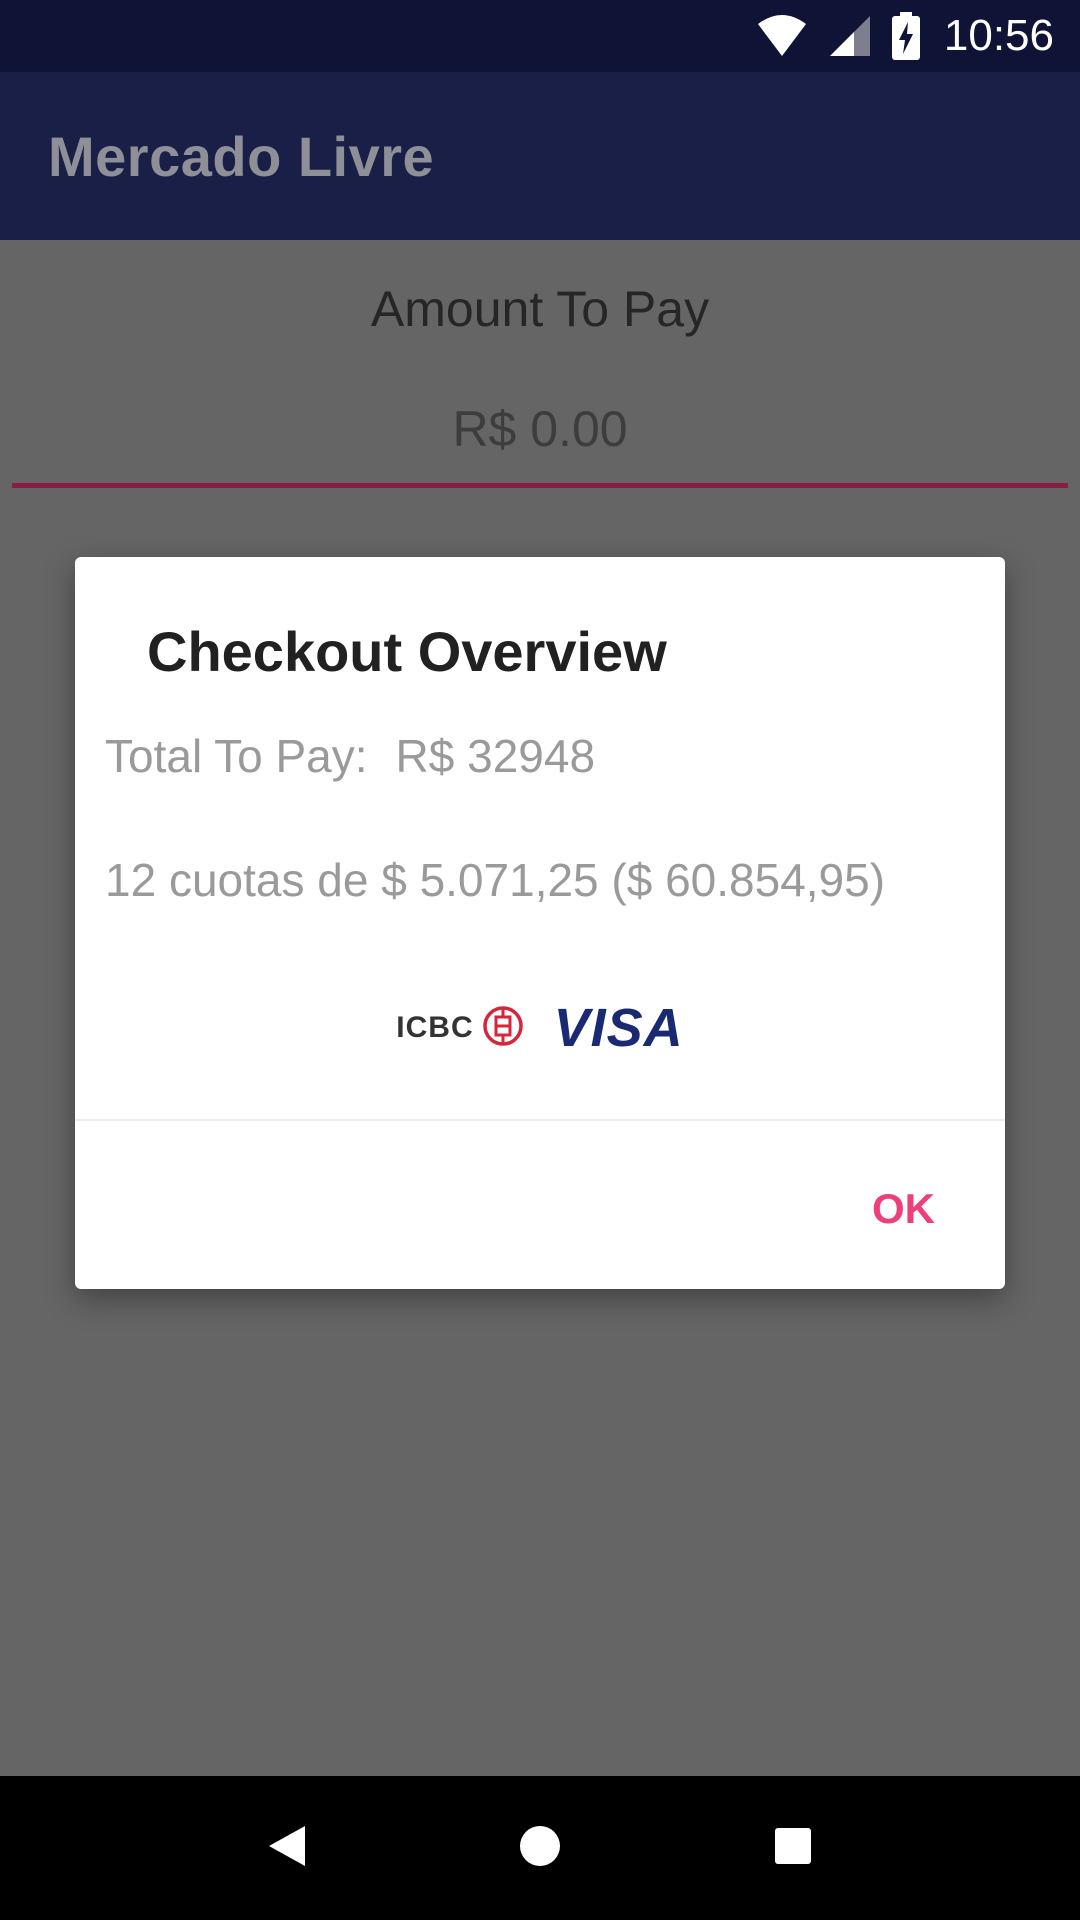 Image resolution: width=1080 pixels, height=1920 pixels. Describe the element at coordinates (540, 1120) in the screenshot. I see `dialog-divider` at that location.